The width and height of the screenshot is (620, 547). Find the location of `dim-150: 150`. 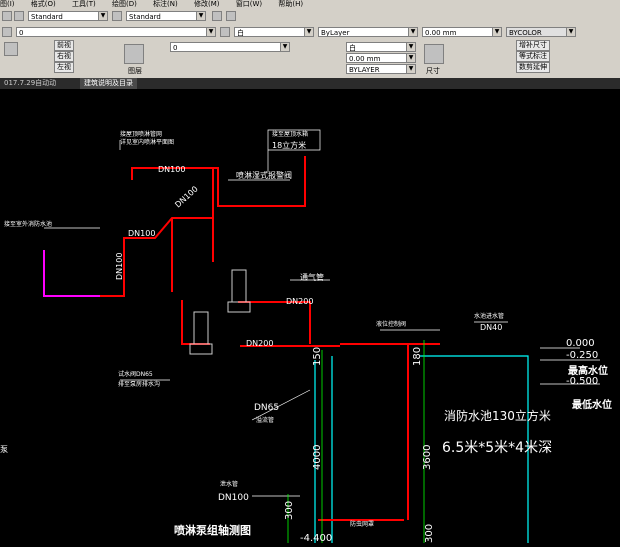

dim-150: 150 is located at coordinates (317, 356).